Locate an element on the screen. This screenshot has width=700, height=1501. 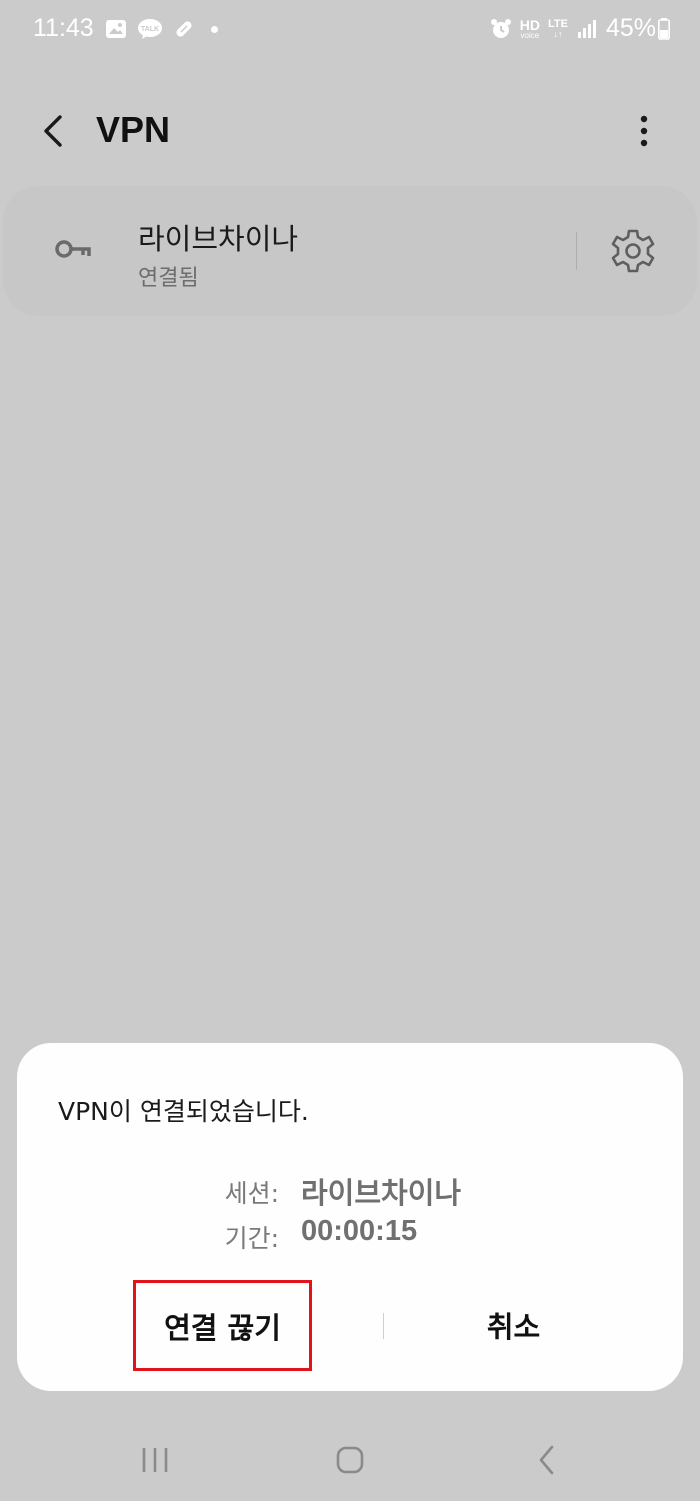
duration-value: 00:00:15 is located at coordinates (359, 1231).